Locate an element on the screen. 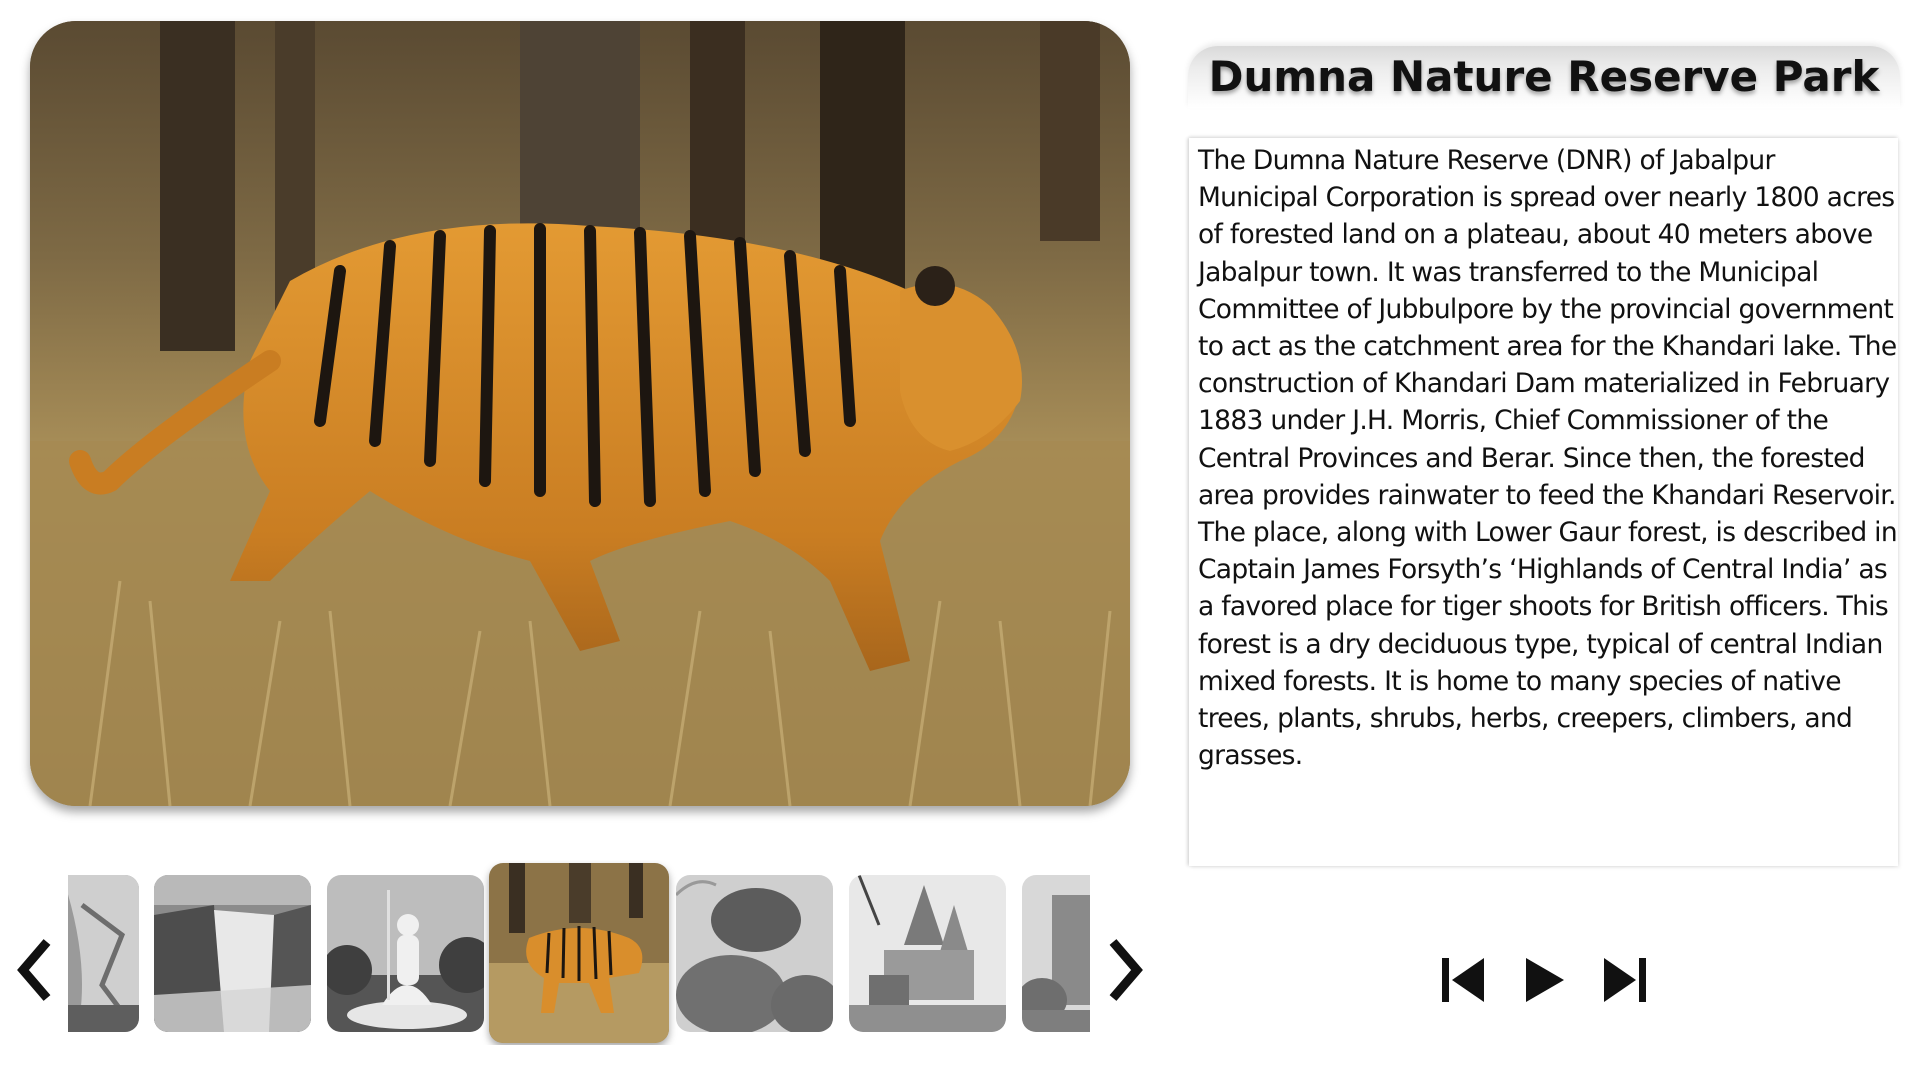 The width and height of the screenshot is (1920, 1080). shiva-statue-image is located at coordinates (405, 953).